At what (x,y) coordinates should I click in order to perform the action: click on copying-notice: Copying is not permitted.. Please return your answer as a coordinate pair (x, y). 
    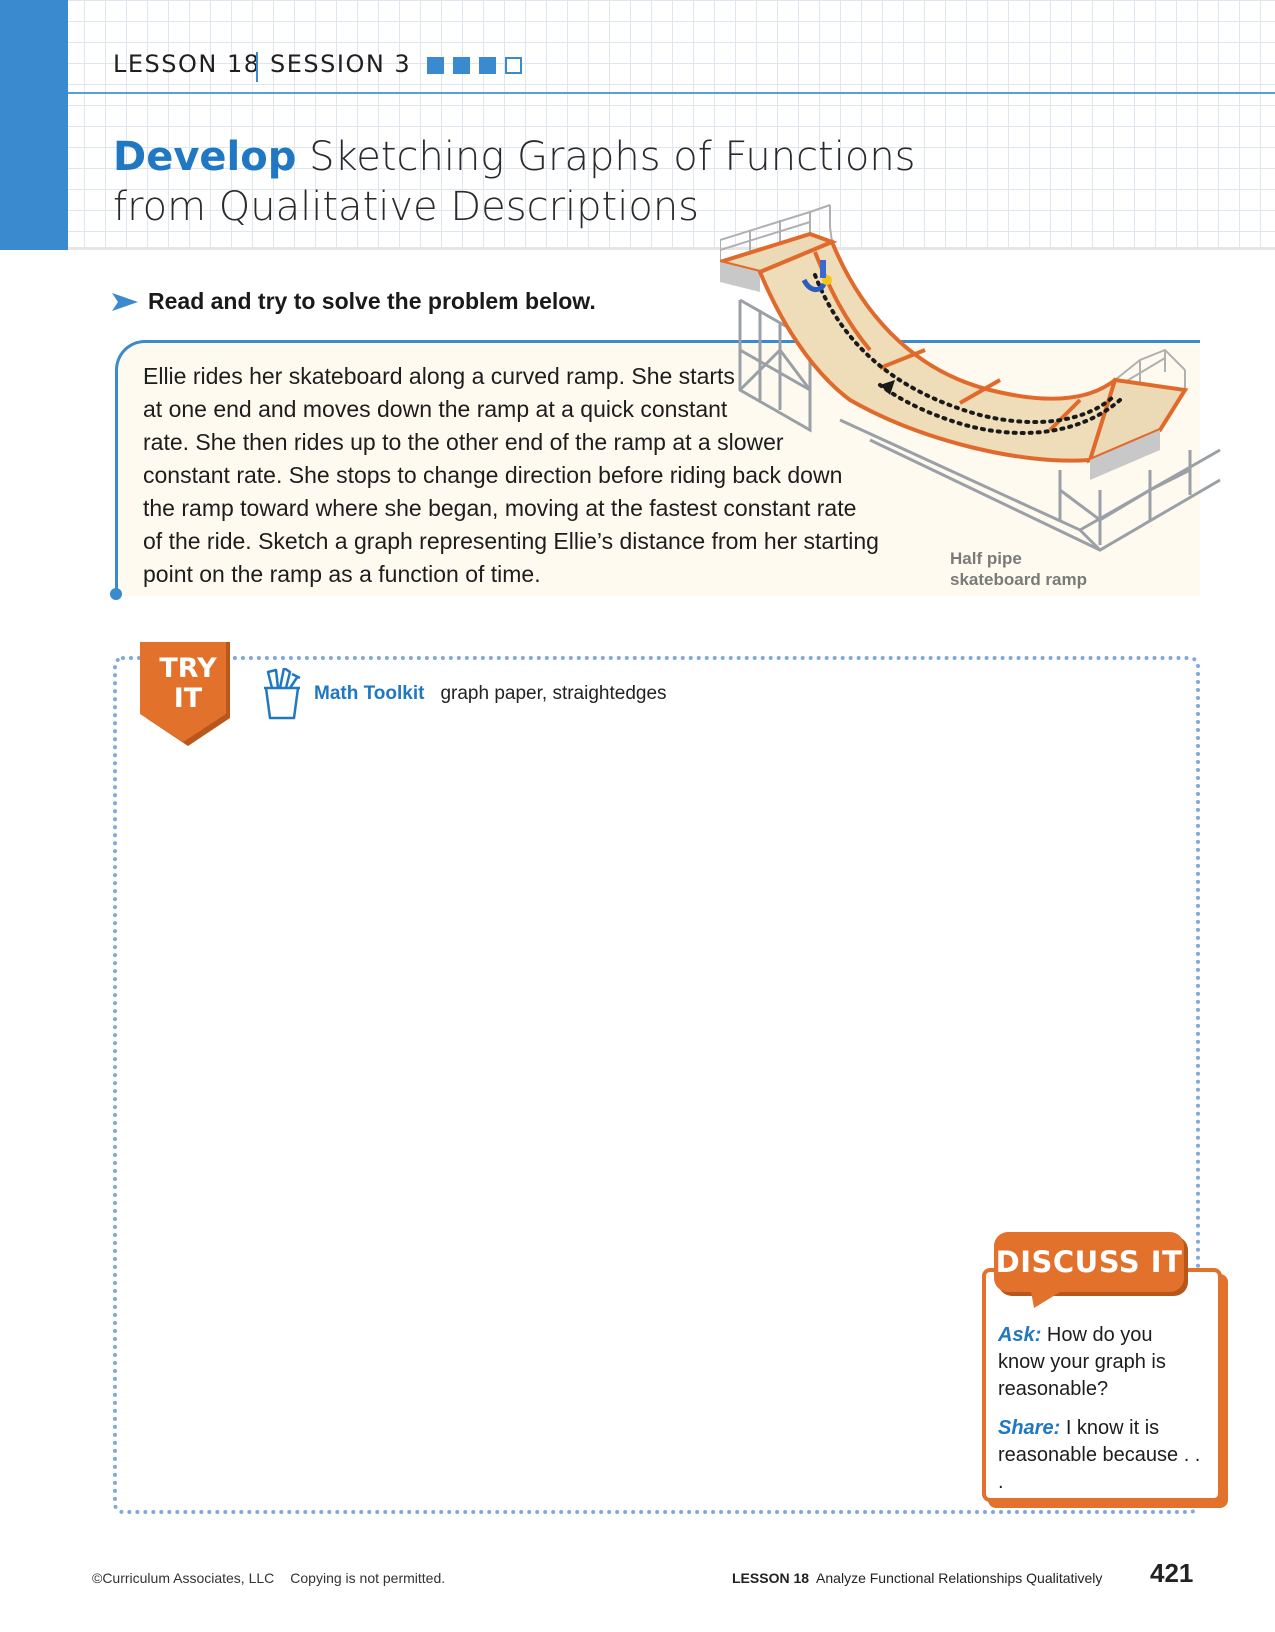
    Looking at the image, I should click on (368, 1578).